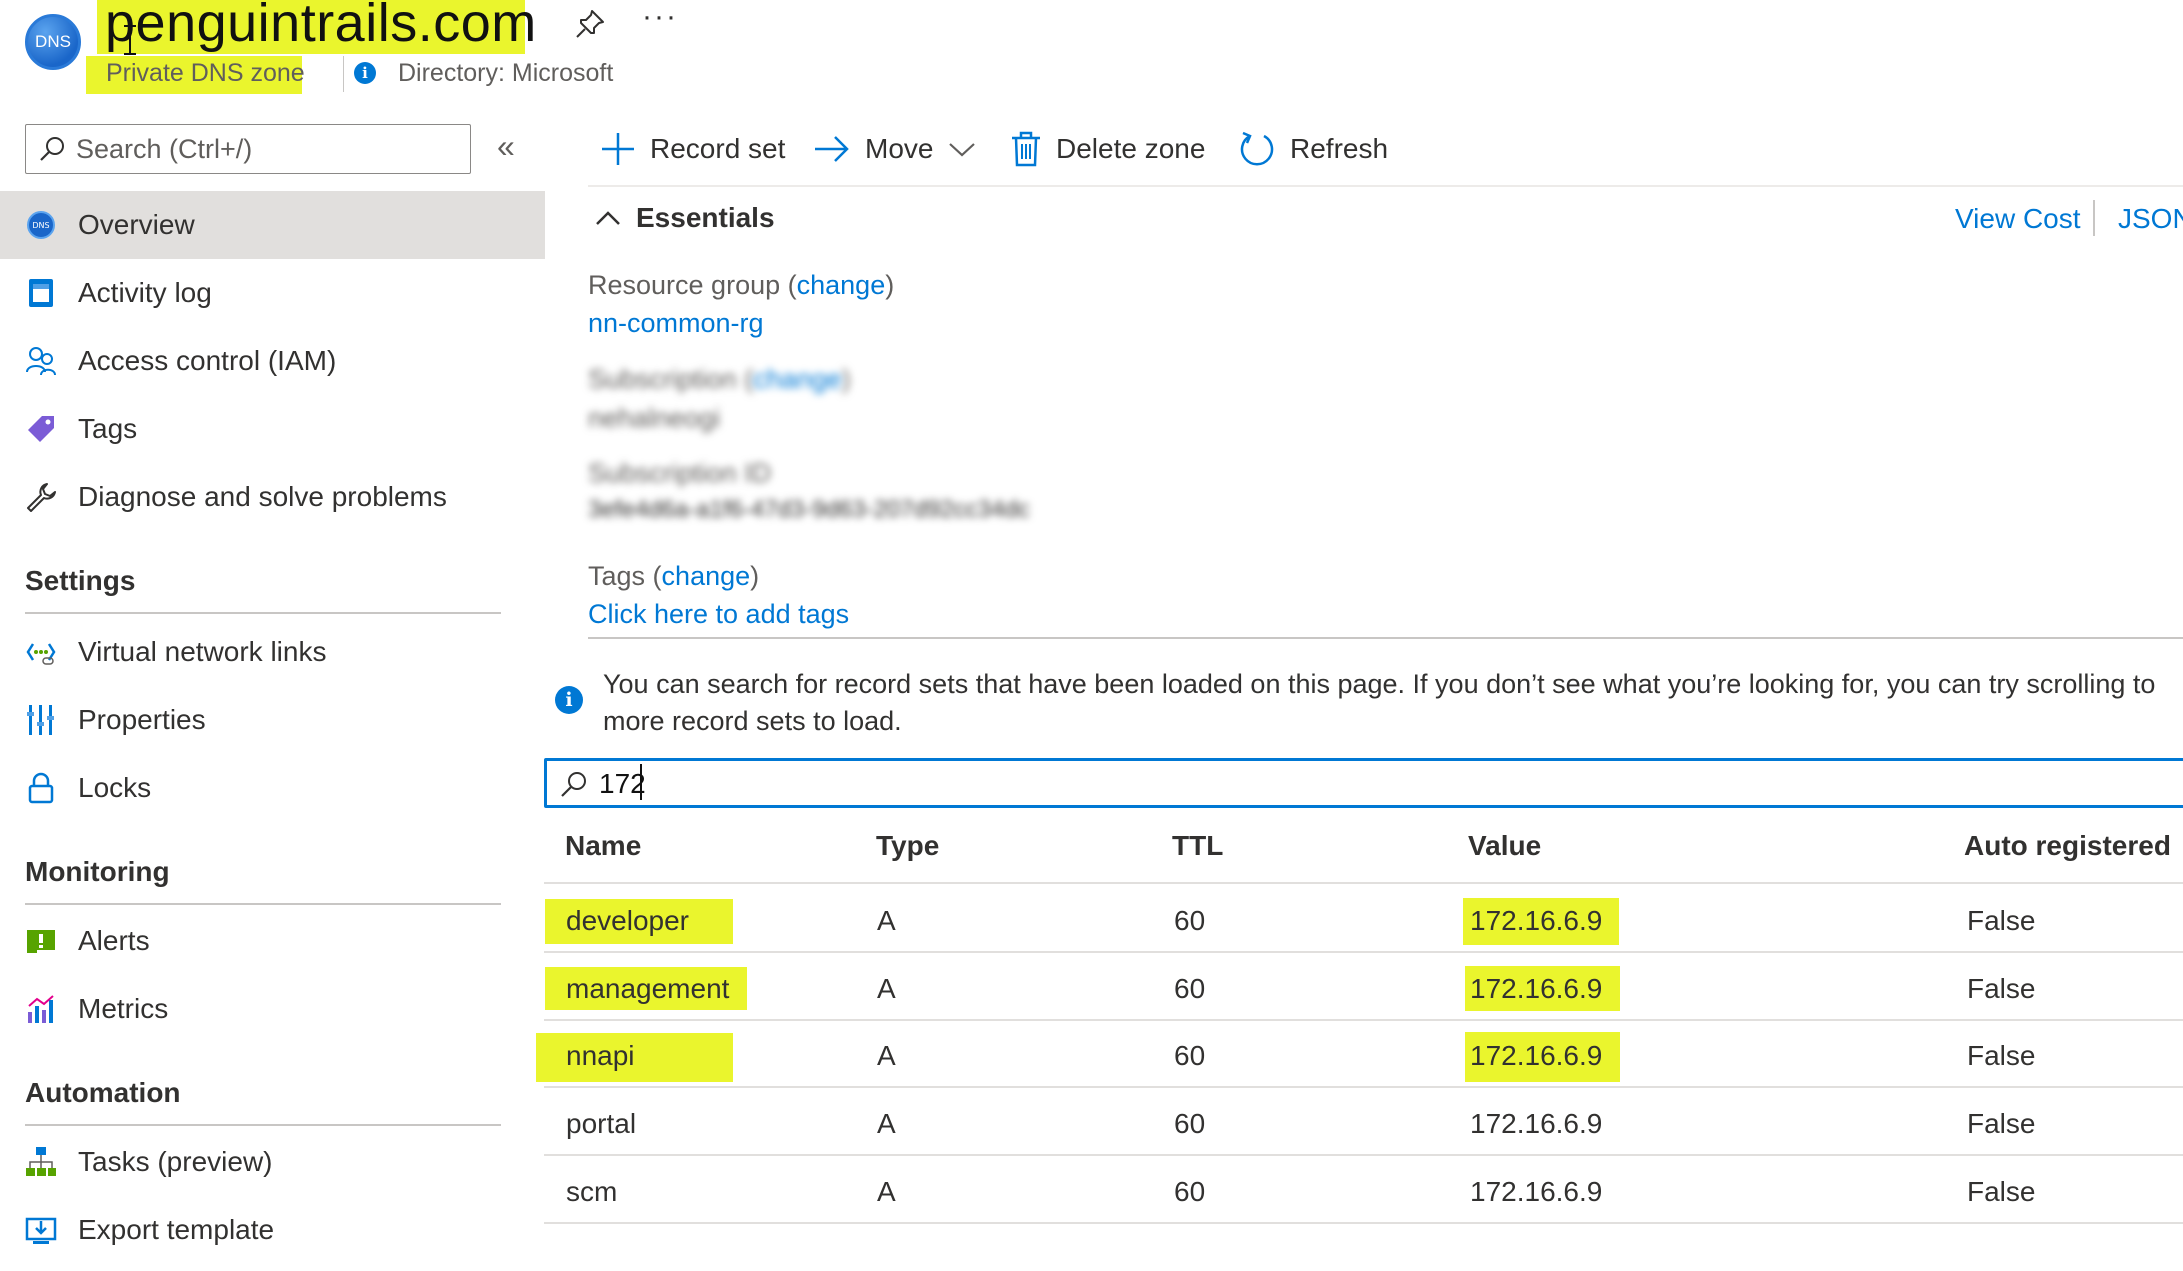 Image resolution: width=2183 pixels, height=1271 pixels. What do you see at coordinates (80, 580) in the screenshot?
I see `section-heading-settings: Settings` at bounding box center [80, 580].